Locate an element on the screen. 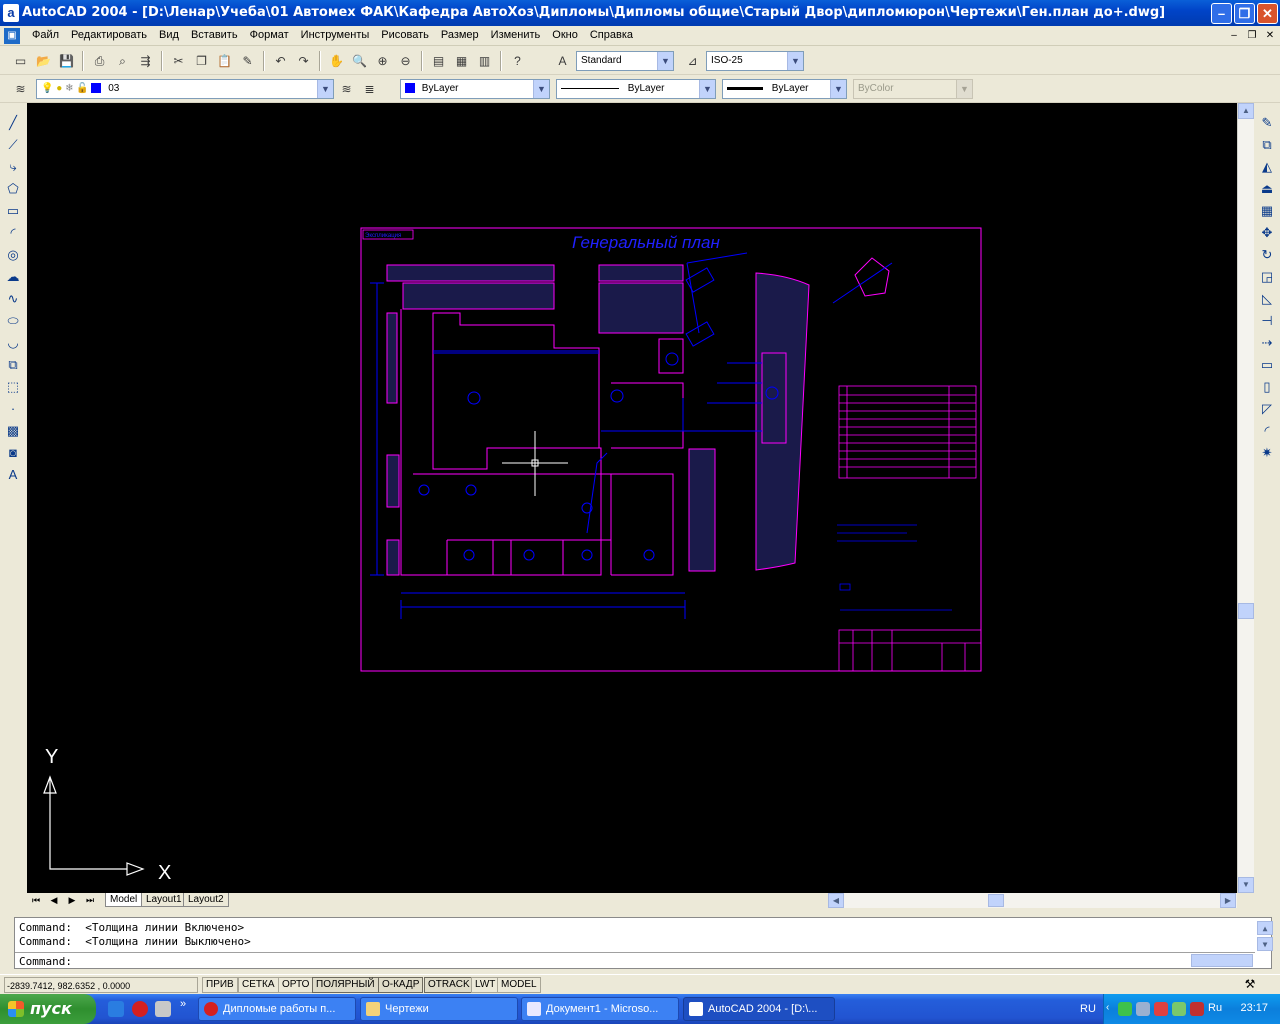 Image resolution: width=1280 pixels, height=1024 pixels. circle-icon: ◎ is located at coordinates (13, 255).